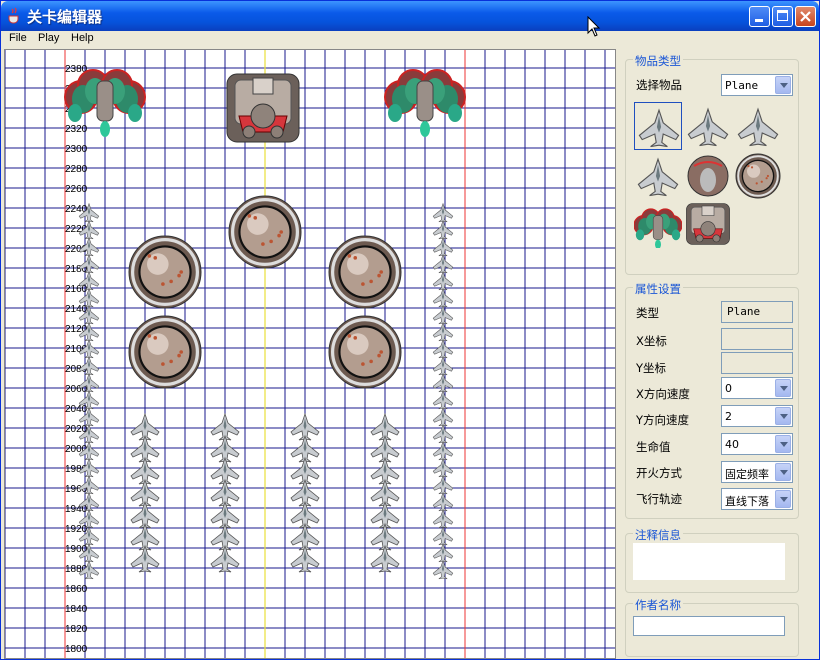 This screenshot has height=660, width=820. I want to click on notes-textarea, so click(709, 561).